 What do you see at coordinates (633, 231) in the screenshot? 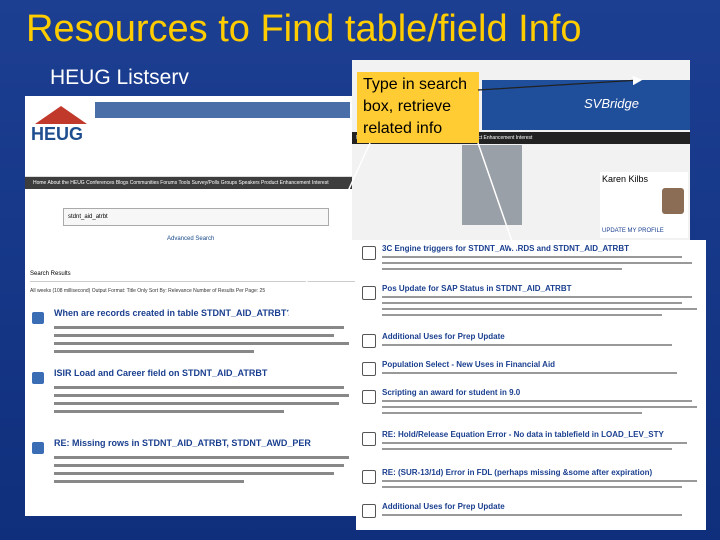
I see `update-profile-link: UPDATE MY PROFILE` at bounding box center [633, 231].